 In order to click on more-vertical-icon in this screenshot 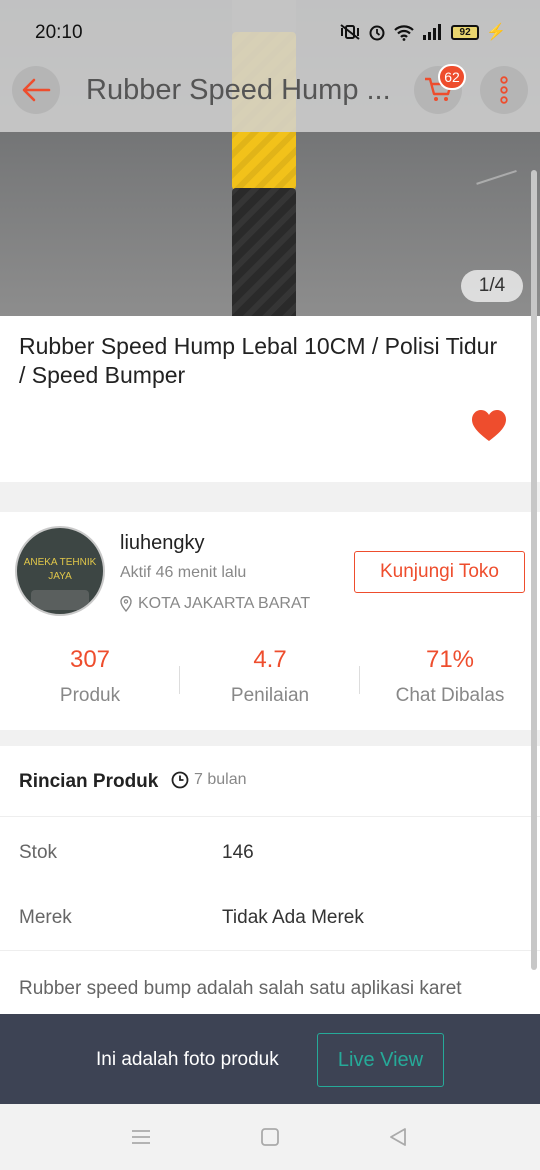, I will do `click(504, 90)`.